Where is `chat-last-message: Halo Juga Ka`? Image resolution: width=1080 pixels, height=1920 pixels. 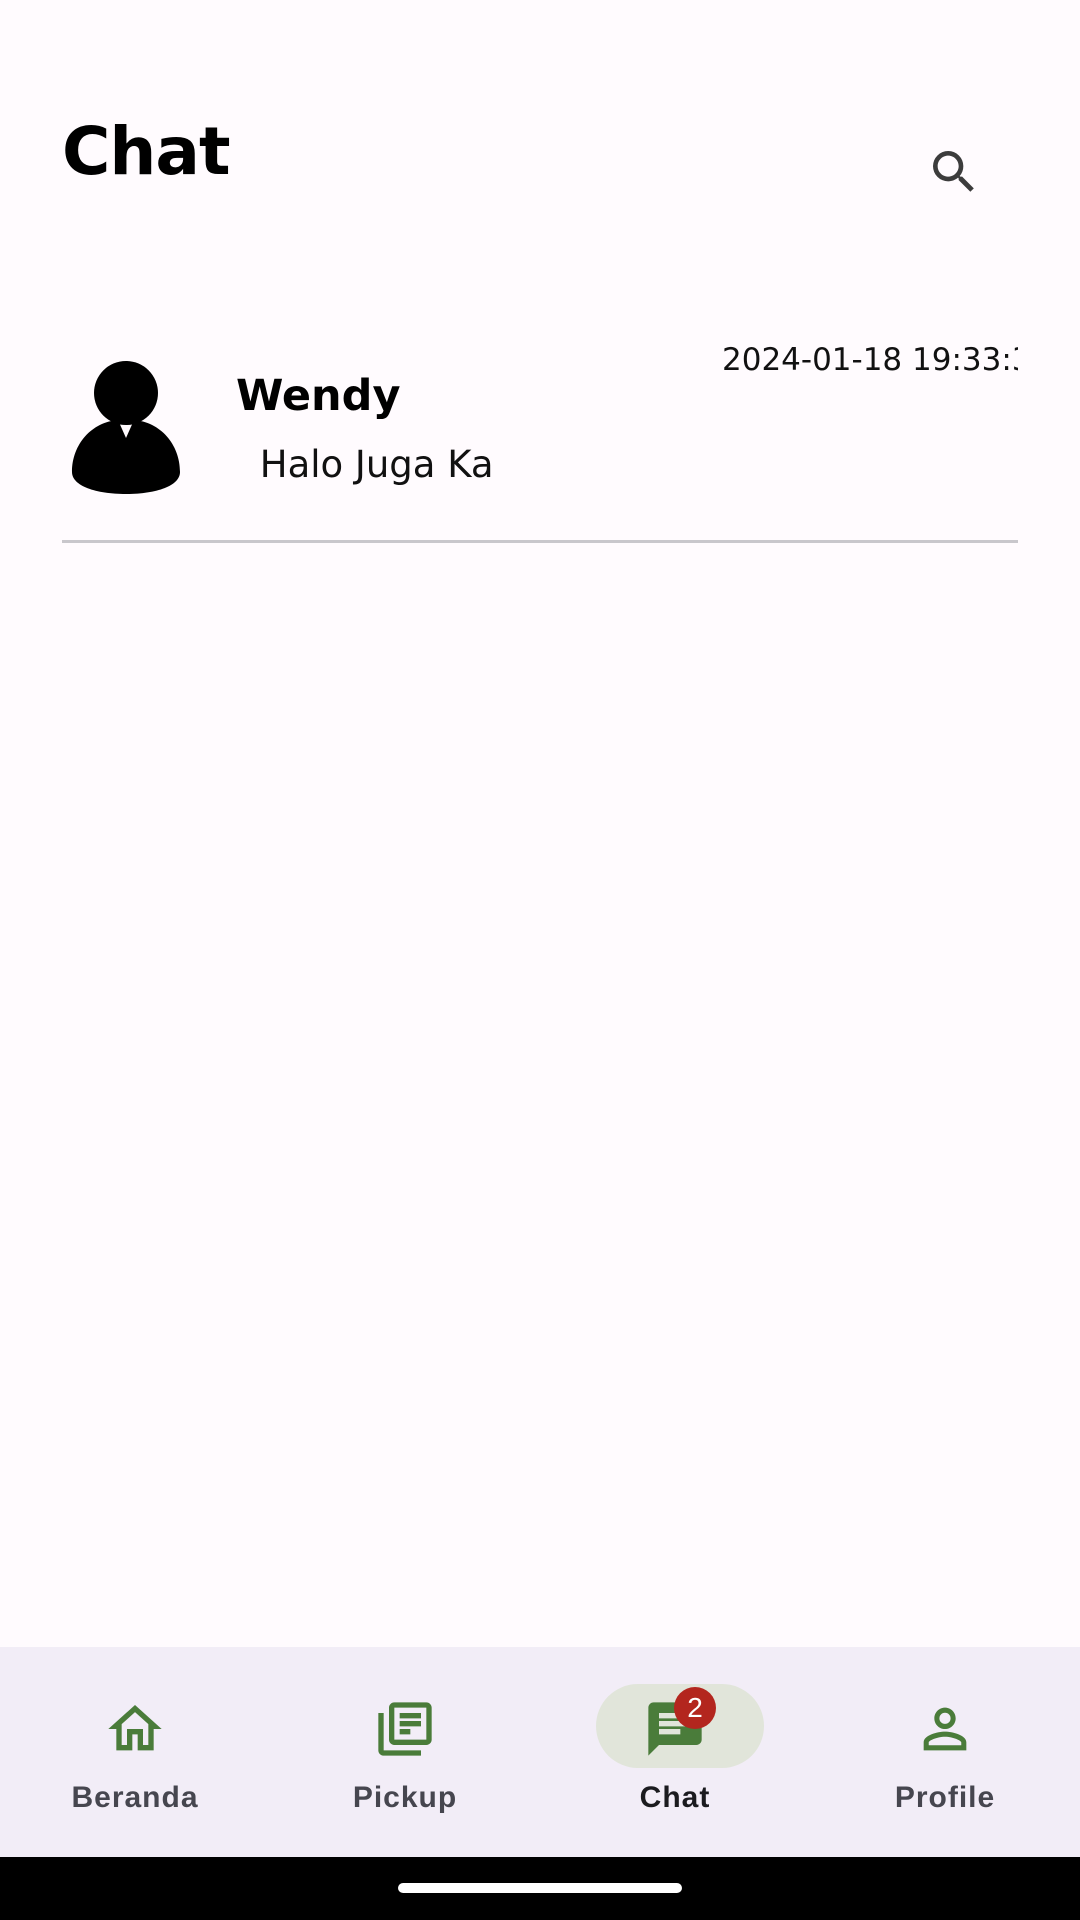 chat-last-message: Halo Juga Ka is located at coordinates (371, 464).